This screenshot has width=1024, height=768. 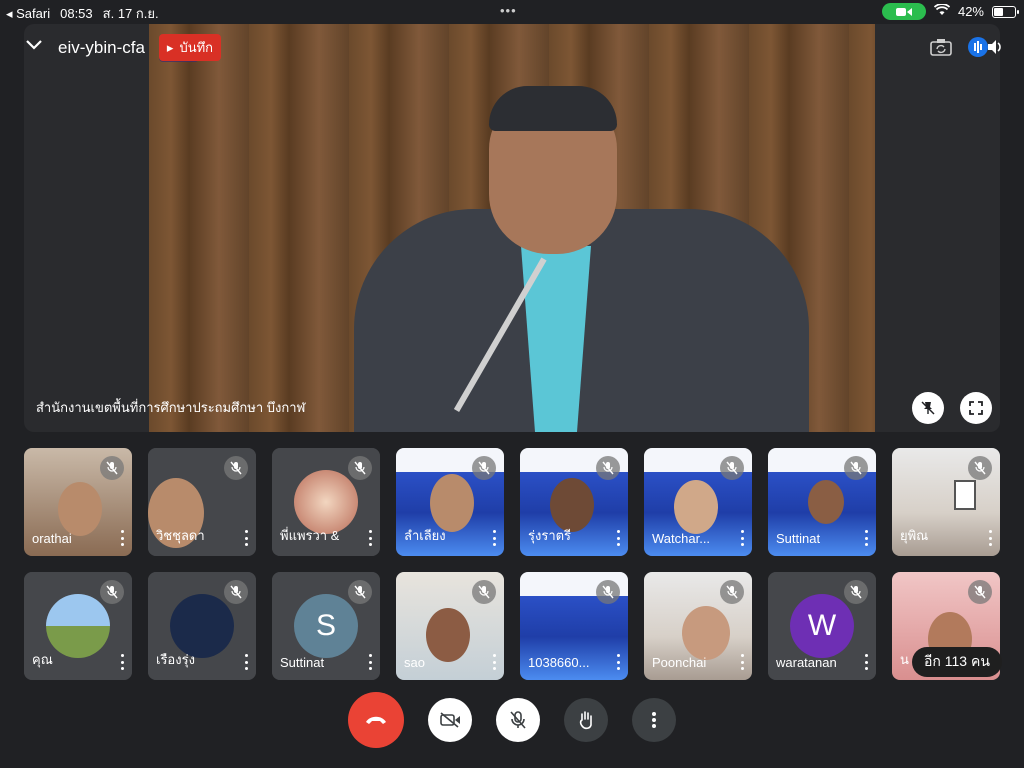 What do you see at coordinates (903, 11) in the screenshot?
I see `camera-in-use-icon` at bounding box center [903, 11].